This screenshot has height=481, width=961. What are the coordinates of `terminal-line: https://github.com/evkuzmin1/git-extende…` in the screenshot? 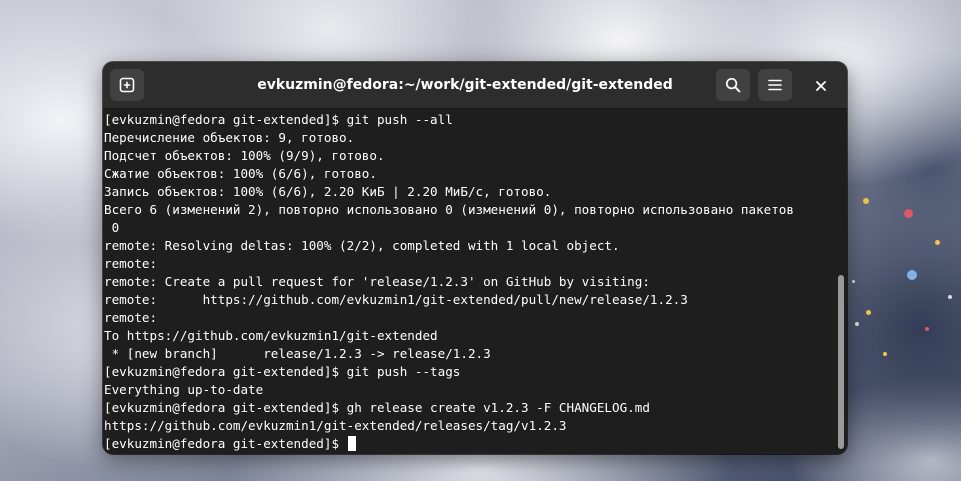 It's located at (335, 425).